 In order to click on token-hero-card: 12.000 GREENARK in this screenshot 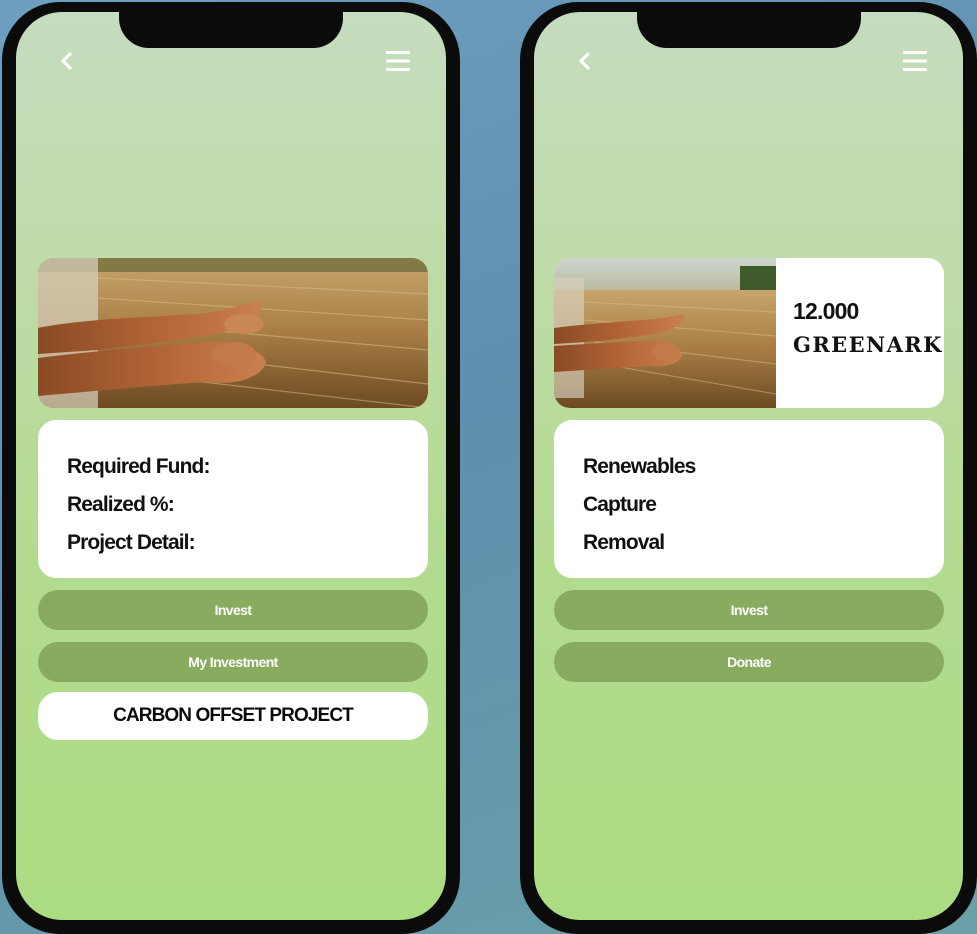, I will do `click(749, 333)`.